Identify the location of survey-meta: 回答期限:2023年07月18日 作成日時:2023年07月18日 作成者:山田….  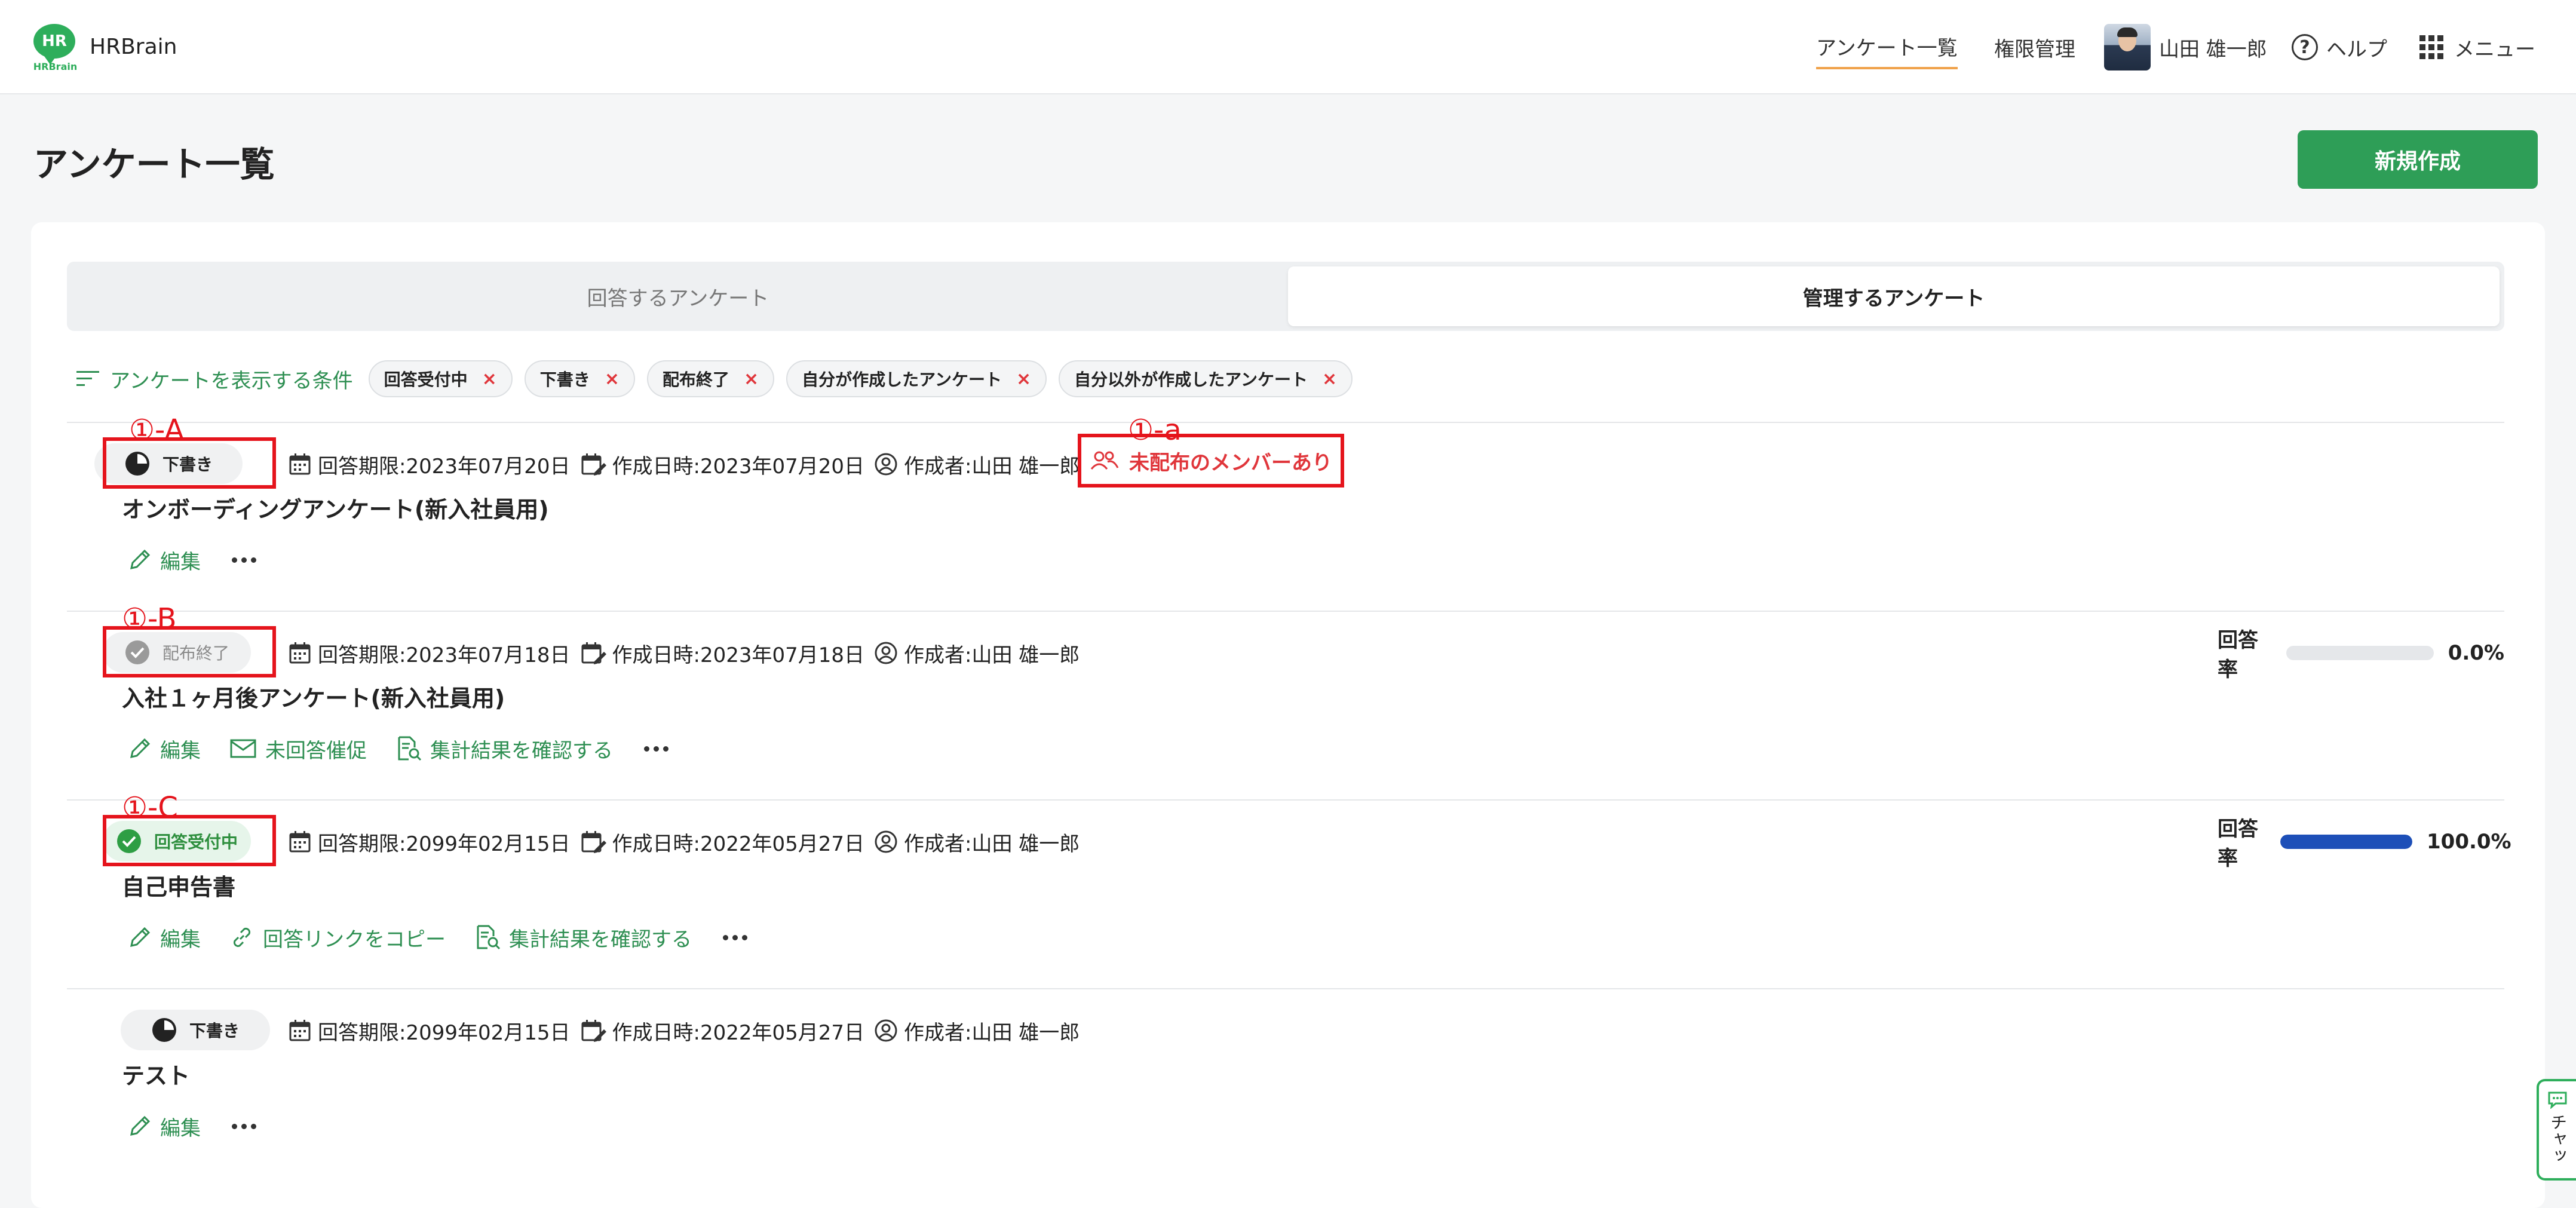
(688, 653).